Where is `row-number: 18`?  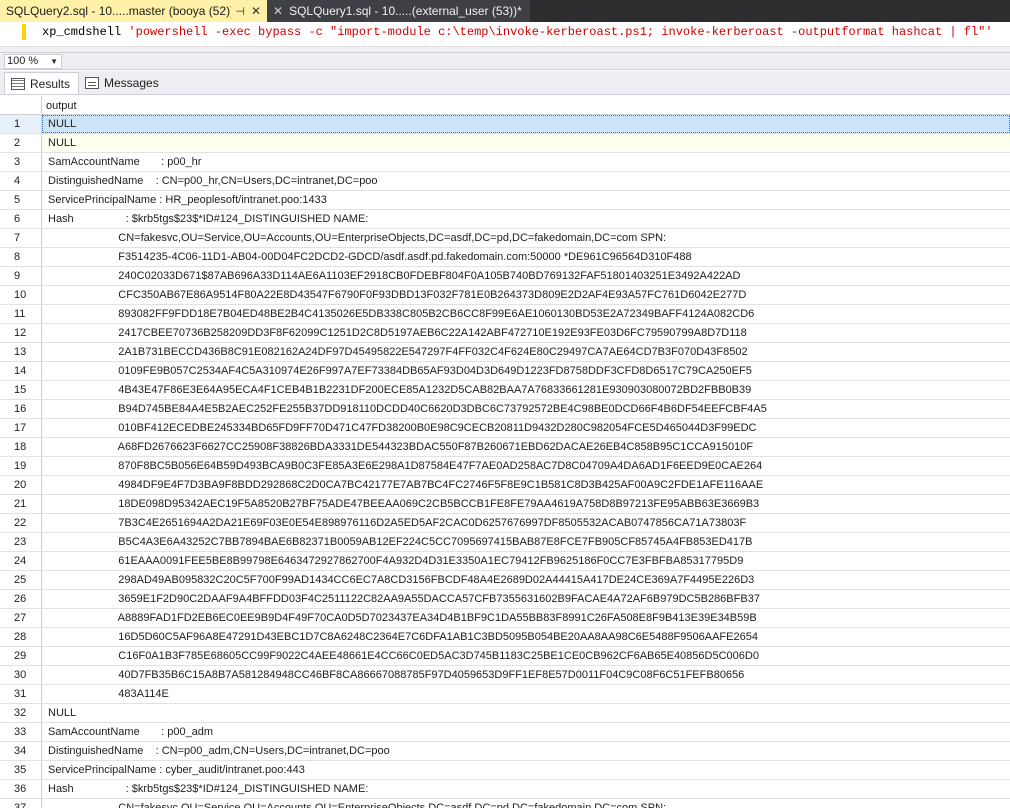 row-number: 18 is located at coordinates (21, 447).